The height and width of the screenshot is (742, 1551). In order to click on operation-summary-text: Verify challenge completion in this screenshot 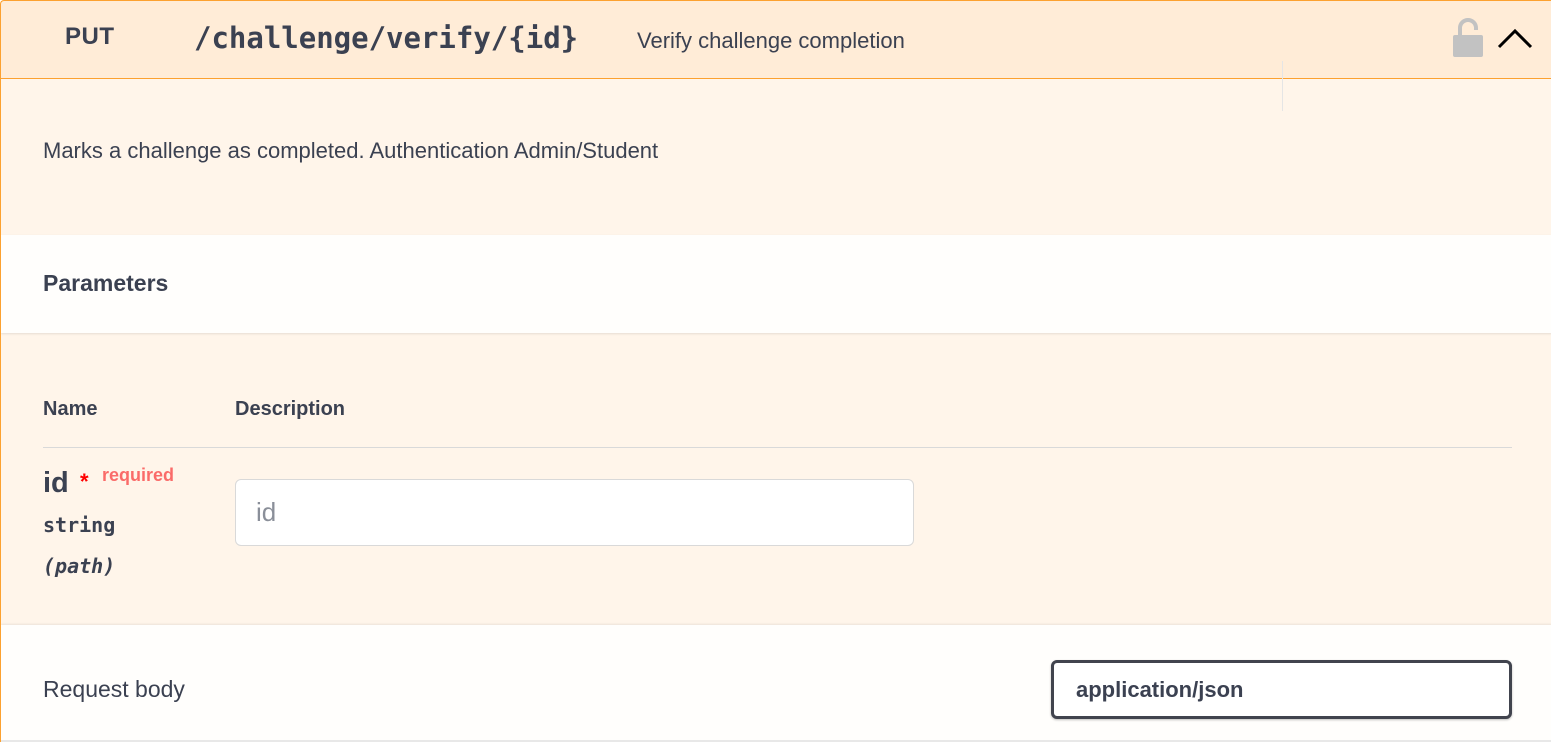, I will do `click(771, 40)`.